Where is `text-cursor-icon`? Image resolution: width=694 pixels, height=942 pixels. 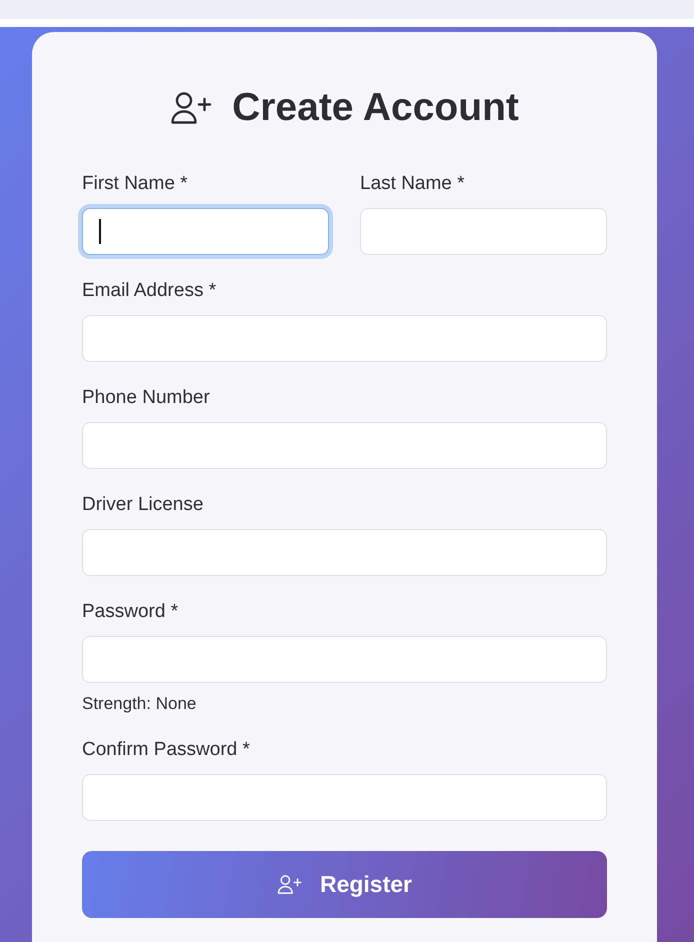
text-cursor-icon is located at coordinates (99, 231).